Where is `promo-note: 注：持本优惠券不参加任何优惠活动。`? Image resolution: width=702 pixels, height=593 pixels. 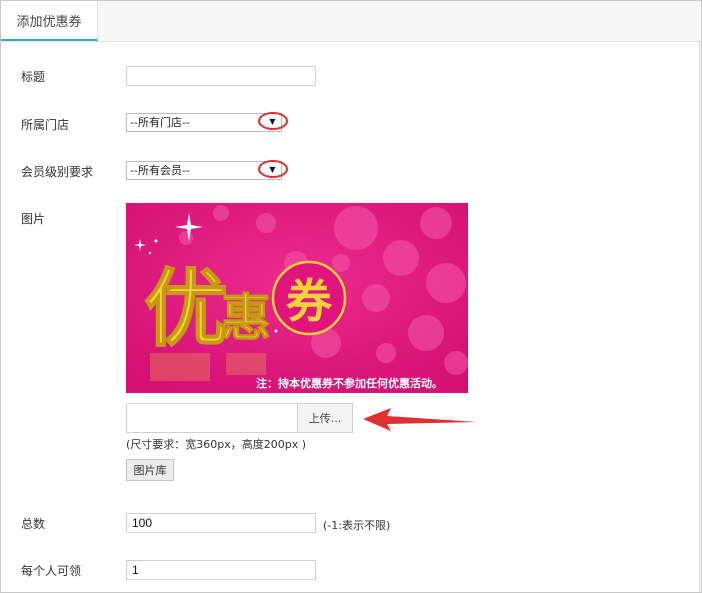
promo-note: 注：持本优惠券不参加任何优惠活动。 is located at coordinates (349, 383).